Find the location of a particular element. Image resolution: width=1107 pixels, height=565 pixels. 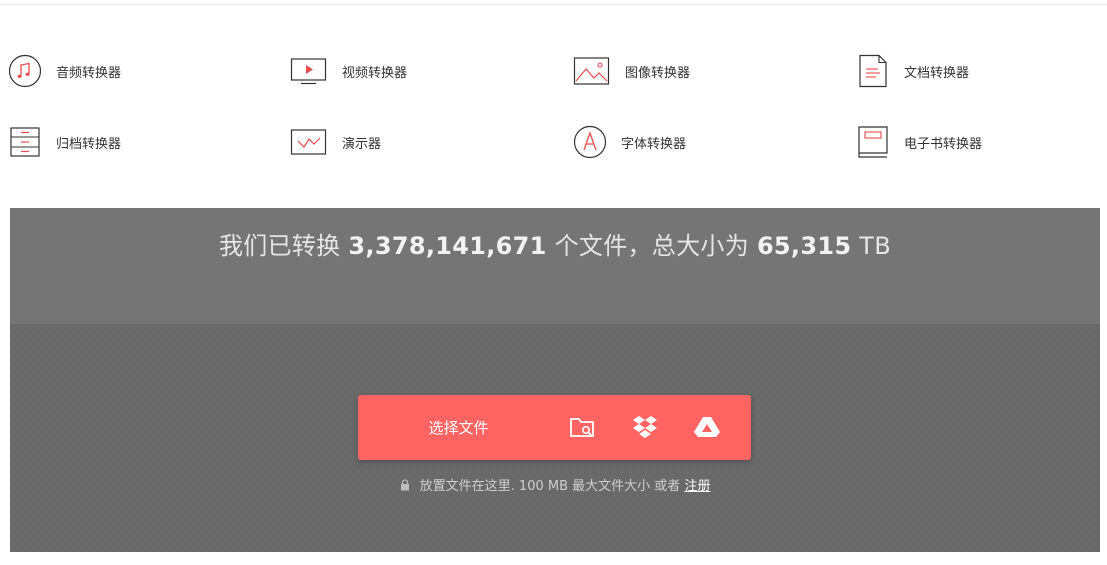

upload-note: 放置文件在这里. 100 MB 最大文件大小 或者 注册 is located at coordinates (555, 485).